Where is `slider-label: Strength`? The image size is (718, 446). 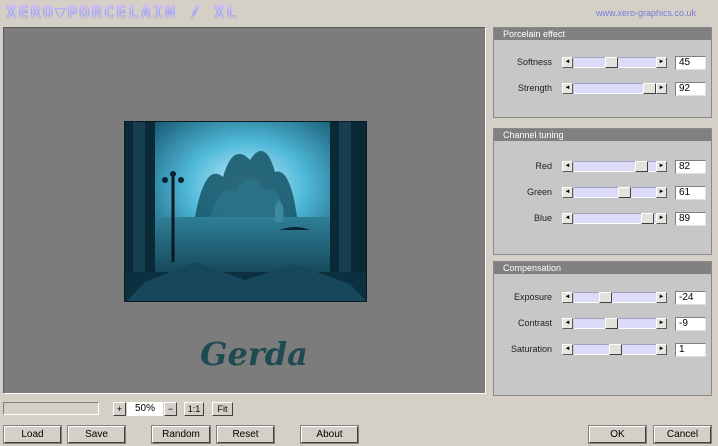
slider-label: Strength is located at coordinates (534, 88).